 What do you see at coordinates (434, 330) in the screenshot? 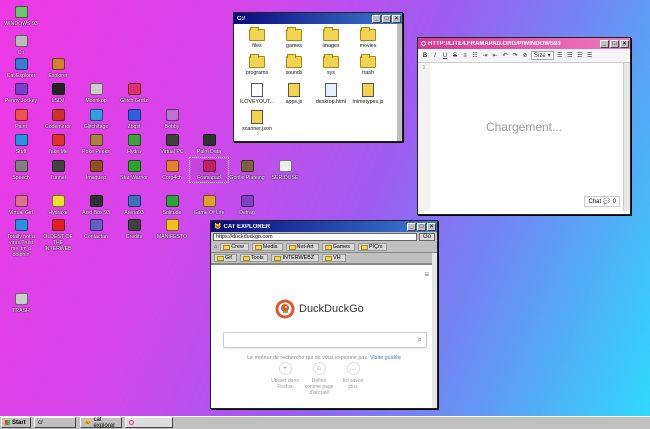
I see `browser-scrollbar` at bounding box center [434, 330].